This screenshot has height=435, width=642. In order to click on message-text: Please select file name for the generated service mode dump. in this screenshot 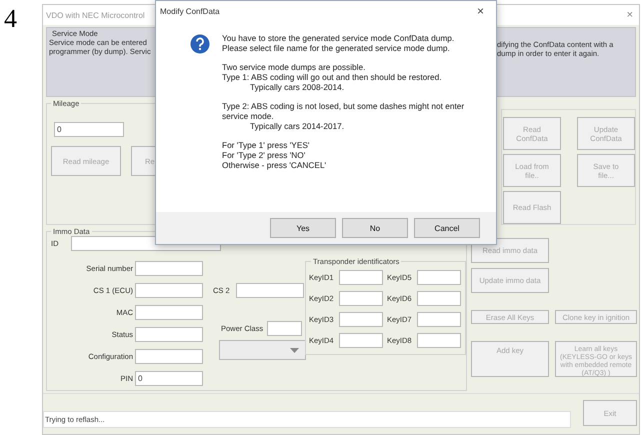, I will do `click(336, 48)`.